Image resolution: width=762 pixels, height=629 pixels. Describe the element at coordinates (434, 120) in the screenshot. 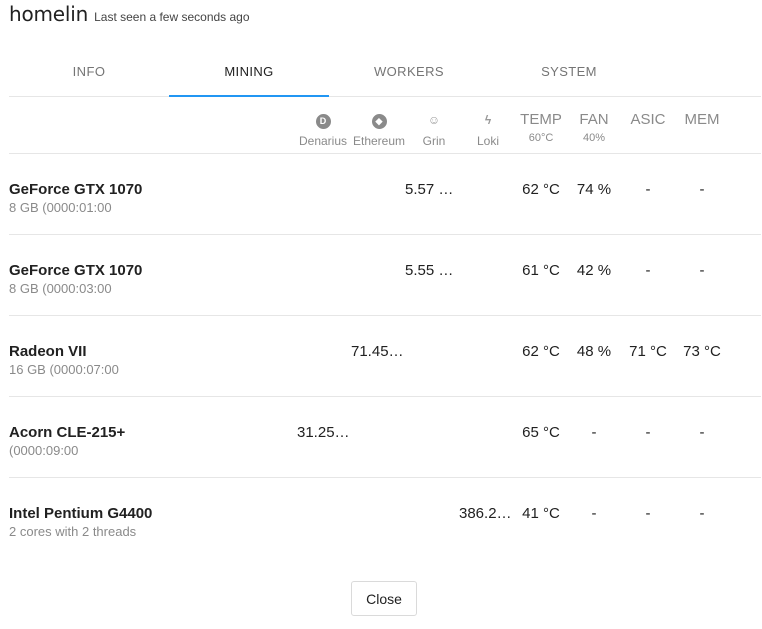

I see `grin-coin-icon: ☺` at that location.